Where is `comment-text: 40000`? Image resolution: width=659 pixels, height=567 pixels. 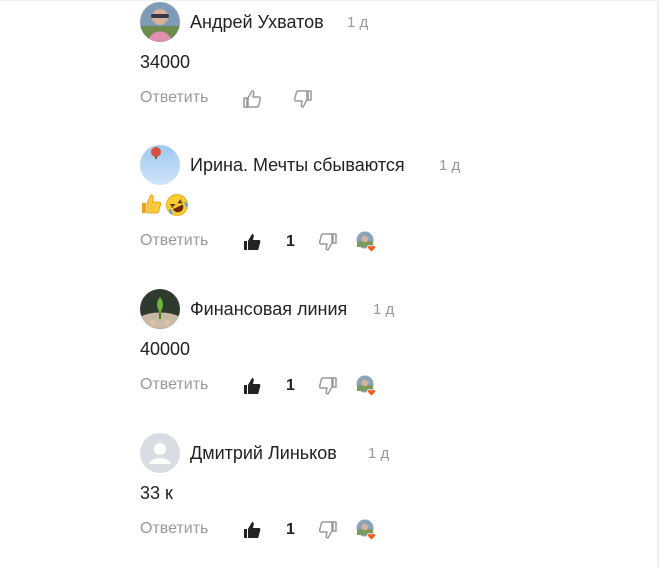 comment-text: 40000 is located at coordinates (165, 349).